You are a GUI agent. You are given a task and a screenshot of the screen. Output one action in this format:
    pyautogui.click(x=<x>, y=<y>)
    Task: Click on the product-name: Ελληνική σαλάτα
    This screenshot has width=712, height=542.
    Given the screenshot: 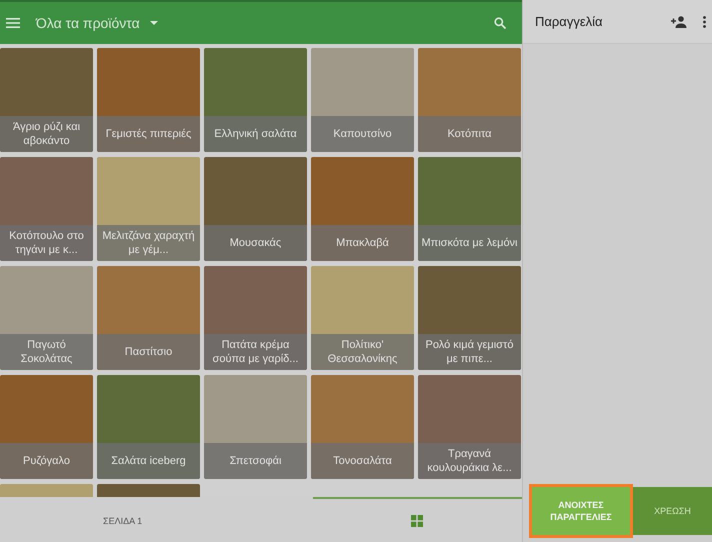 What is the action you would take?
    pyautogui.click(x=255, y=134)
    